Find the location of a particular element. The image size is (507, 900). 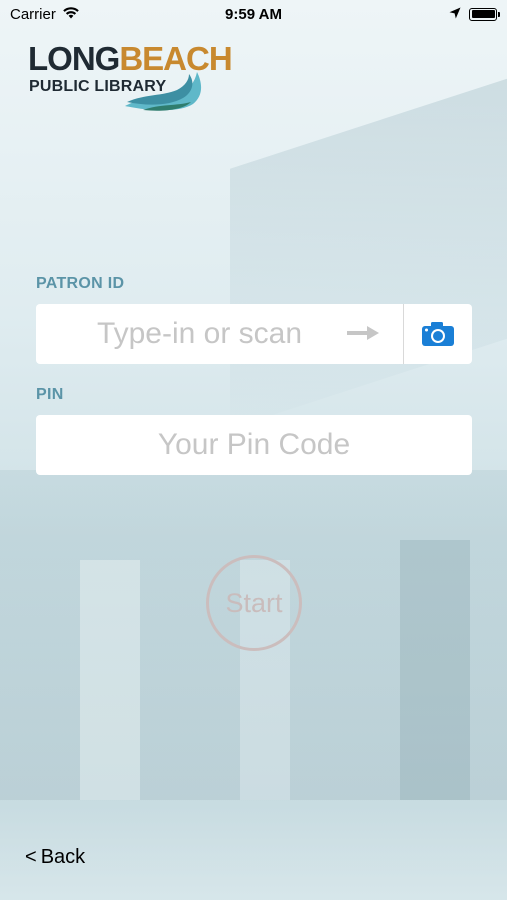

carrier-label: Carrier is located at coordinates (33, 14).